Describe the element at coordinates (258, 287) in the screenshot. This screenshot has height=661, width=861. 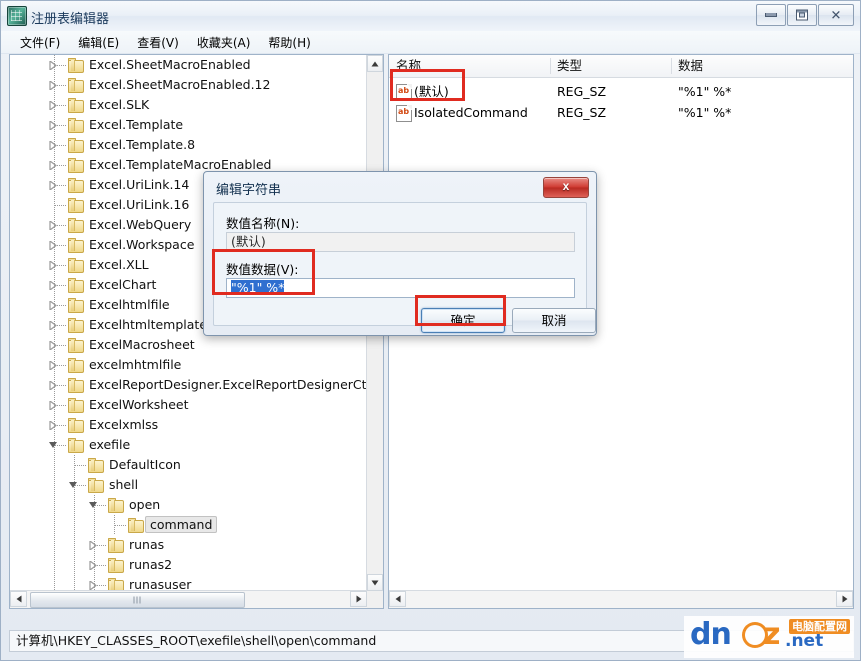
I see `value-data-selected-text: "%1" %*` at that location.